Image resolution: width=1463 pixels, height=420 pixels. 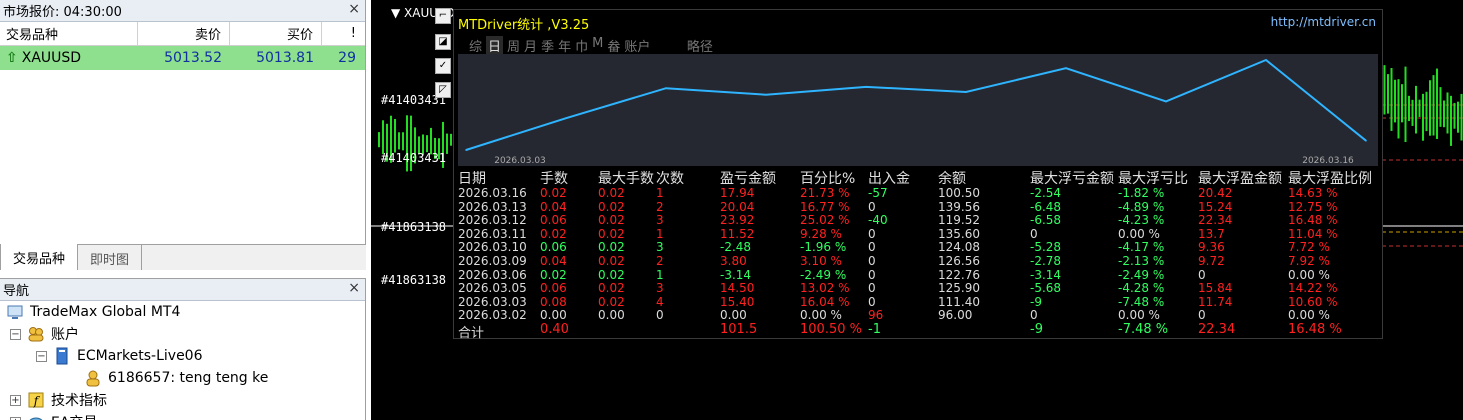 I want to click on tree-item-broker: TradeMax Global MT4, so click(x=93, y=312).